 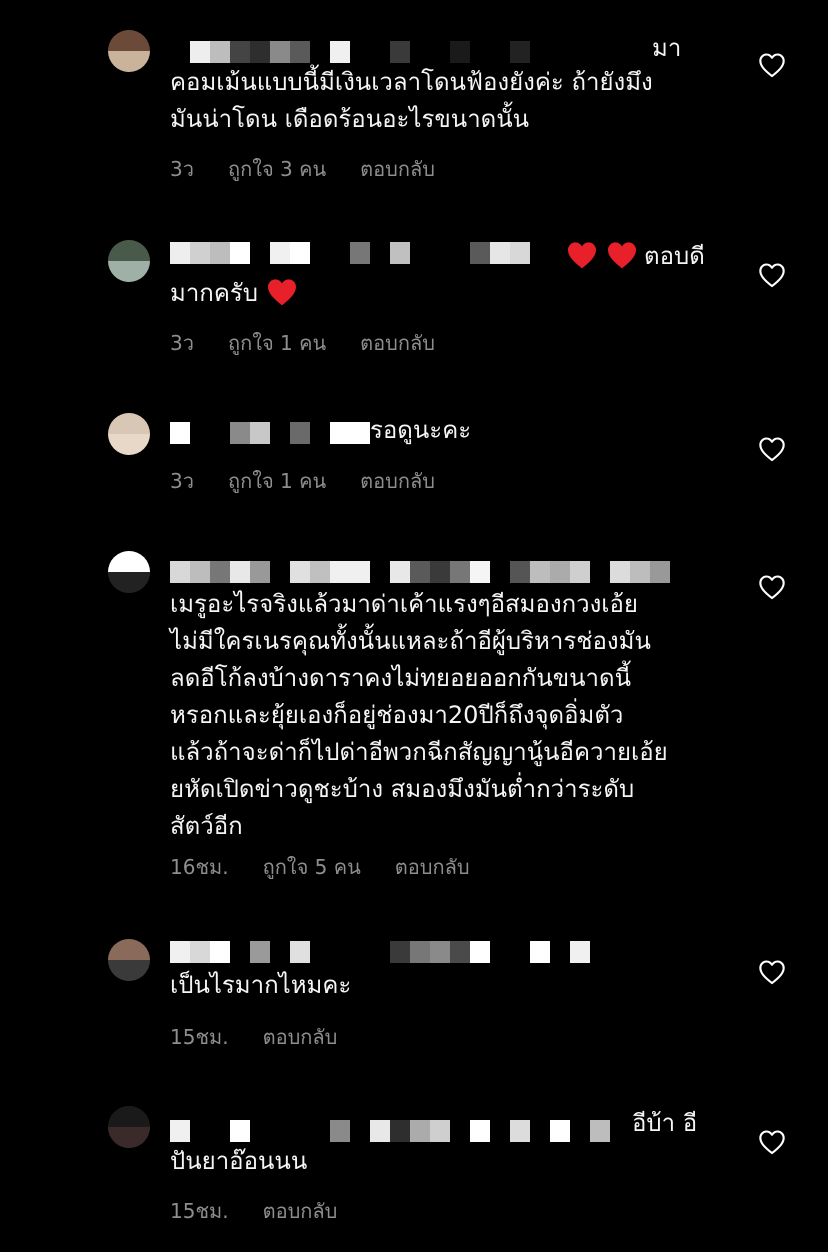 What do you see at coordinates (421, 430) in the screenshot?
I see `comment-text-tail: รอดูนะคะ` at bounding box center [421, 430].